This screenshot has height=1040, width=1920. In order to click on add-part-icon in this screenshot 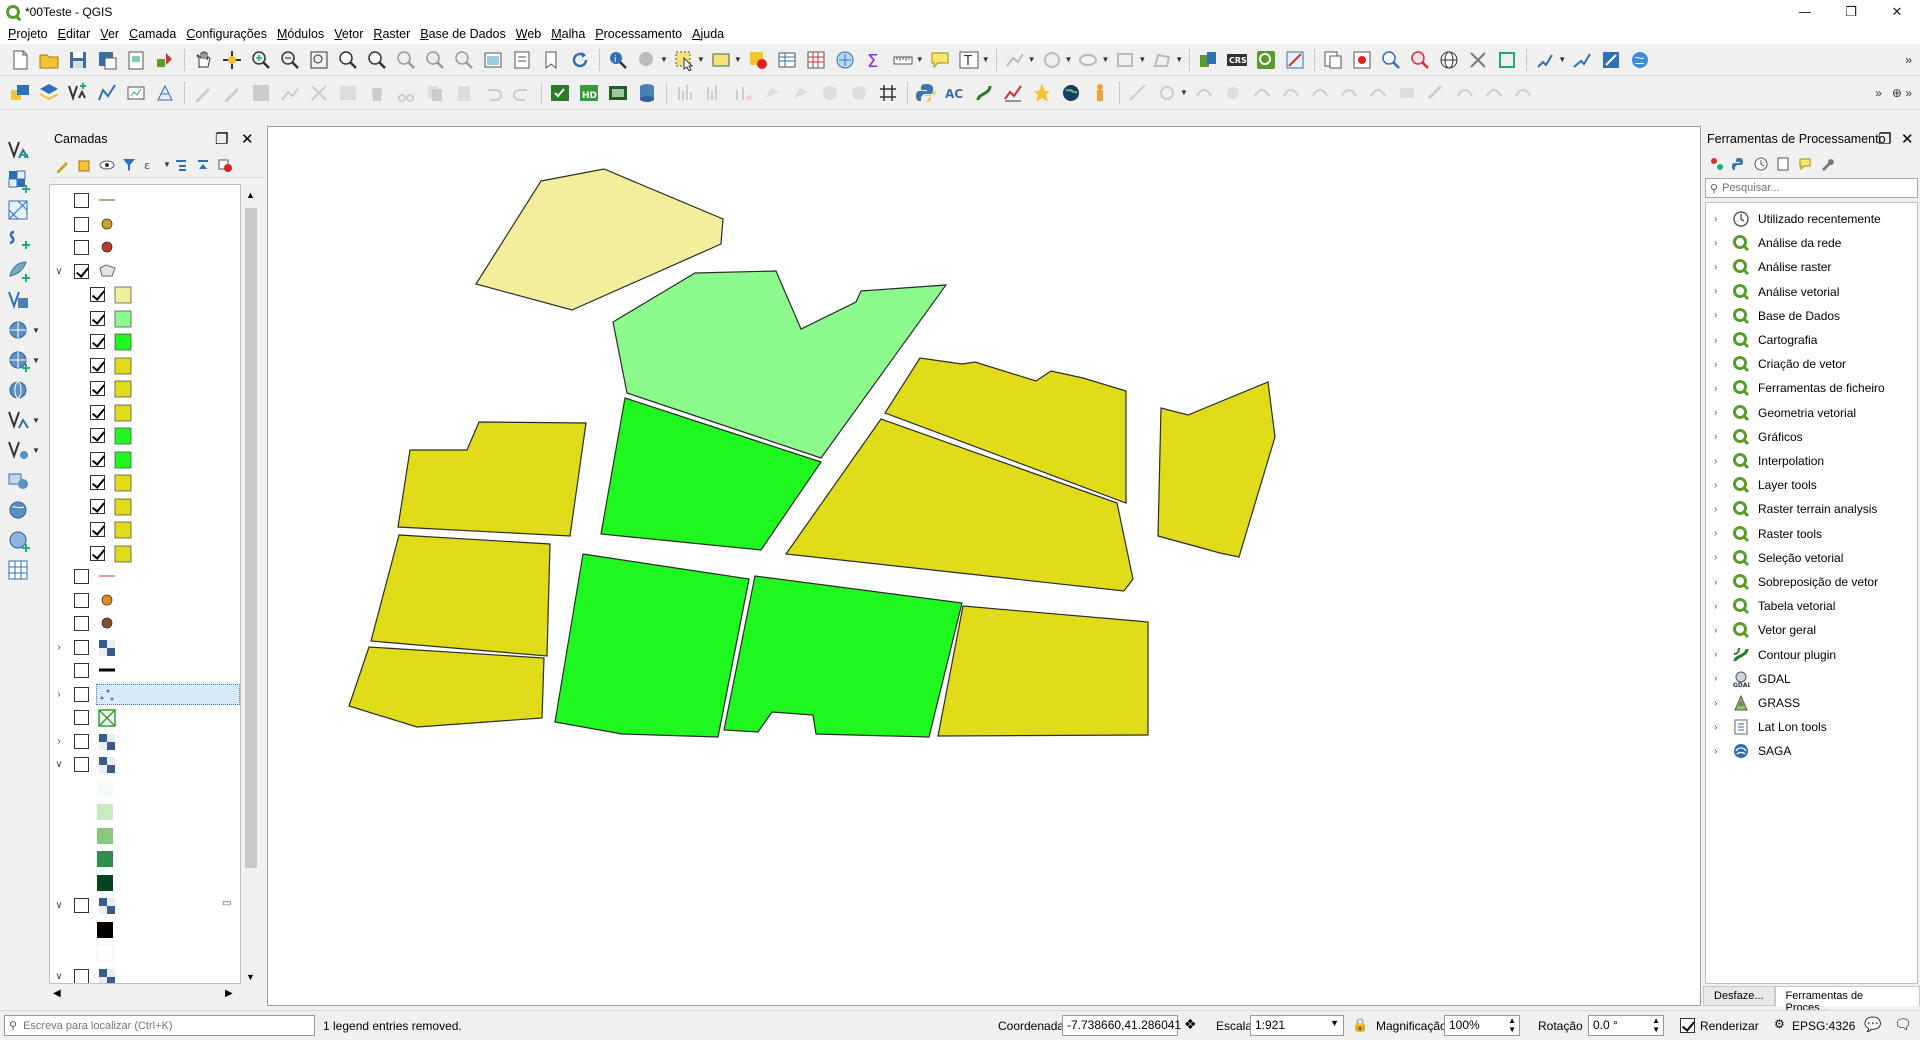, I will do `click(801, 93)`.